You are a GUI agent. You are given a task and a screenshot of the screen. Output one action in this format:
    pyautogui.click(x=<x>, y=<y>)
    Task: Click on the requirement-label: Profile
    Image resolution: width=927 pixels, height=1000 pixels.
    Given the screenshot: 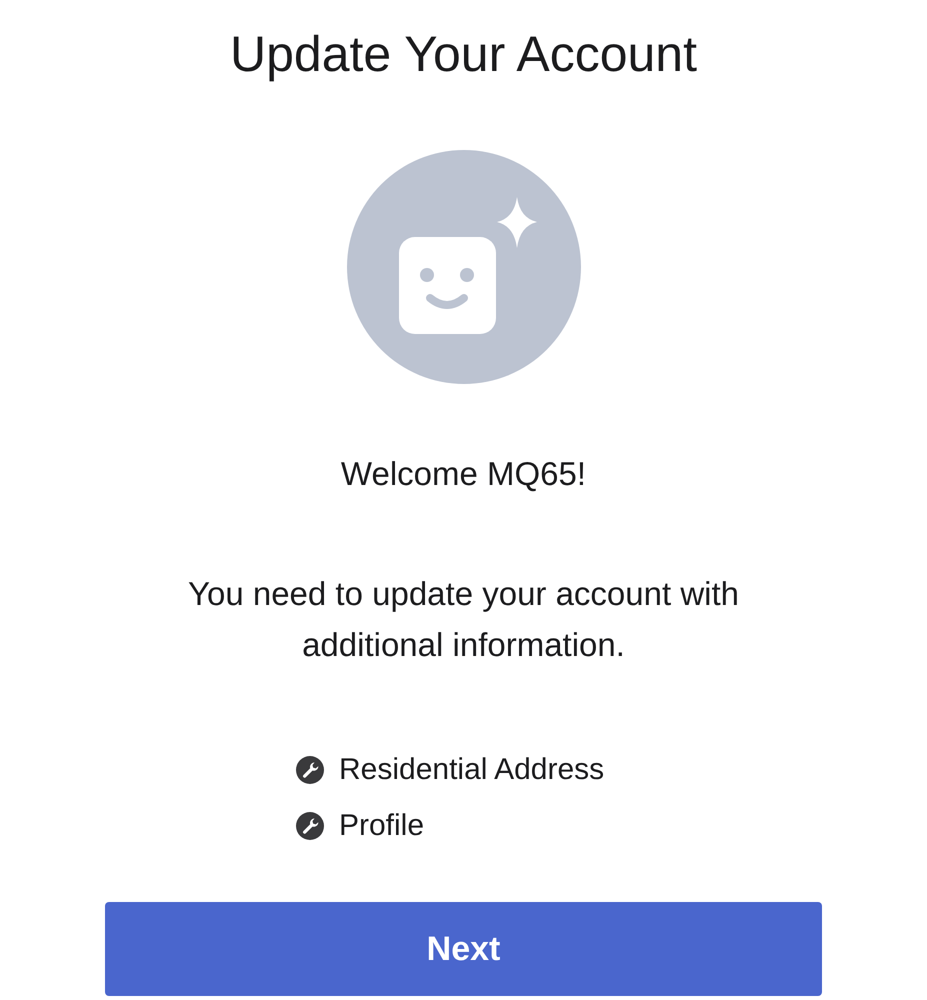 What is the action you would take?
    pyautogui.click(x=381, y=826)
    